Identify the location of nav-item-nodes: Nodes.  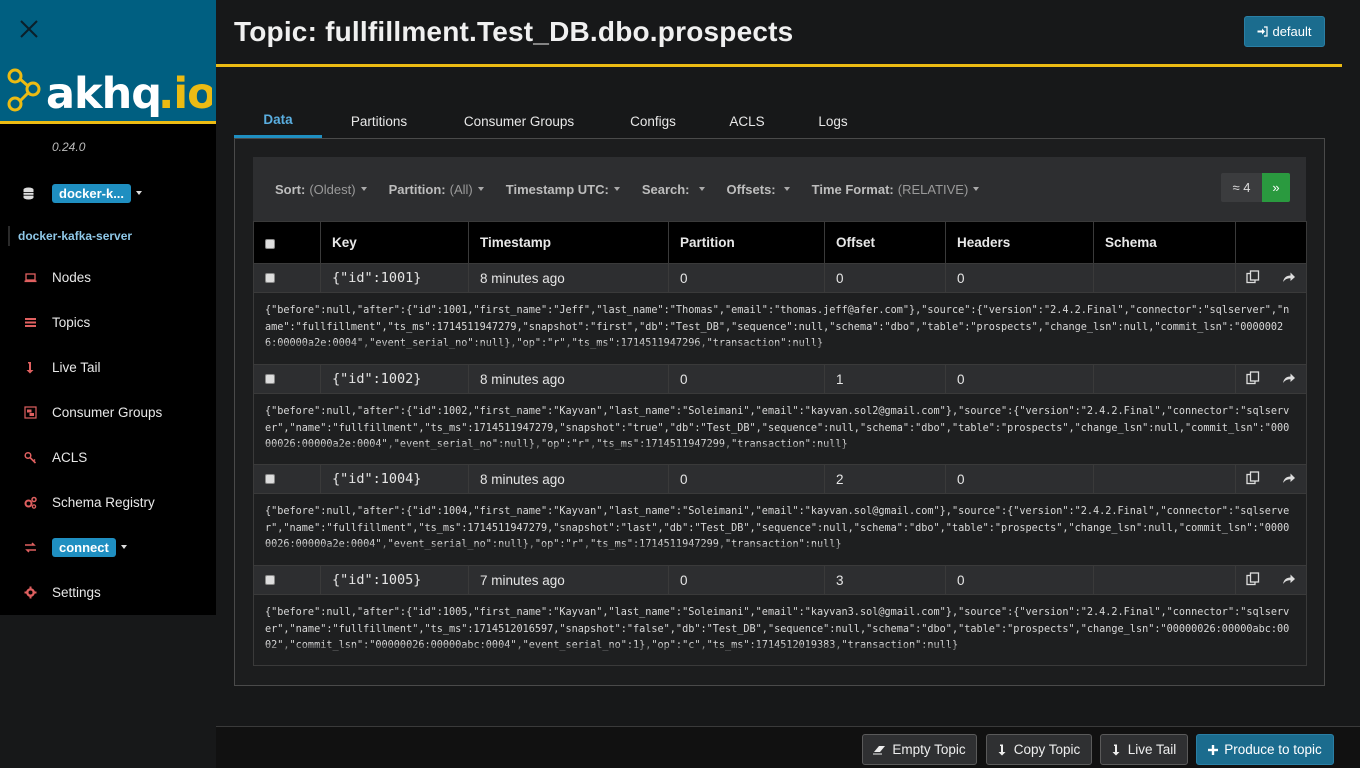
(108, 277).